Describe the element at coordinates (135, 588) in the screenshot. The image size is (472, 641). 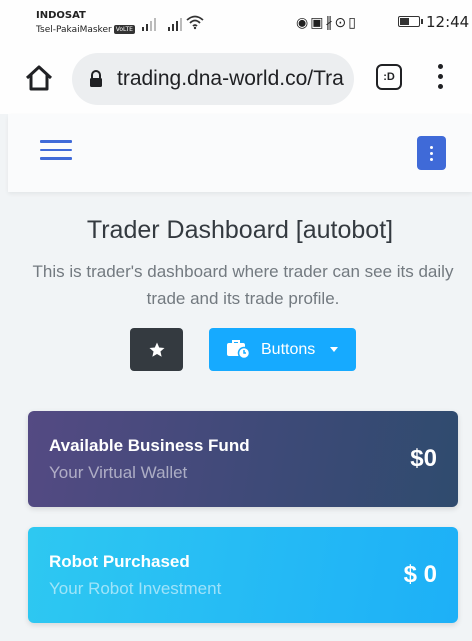
I see `card-subtitle: Your Robot Investment` at that location.